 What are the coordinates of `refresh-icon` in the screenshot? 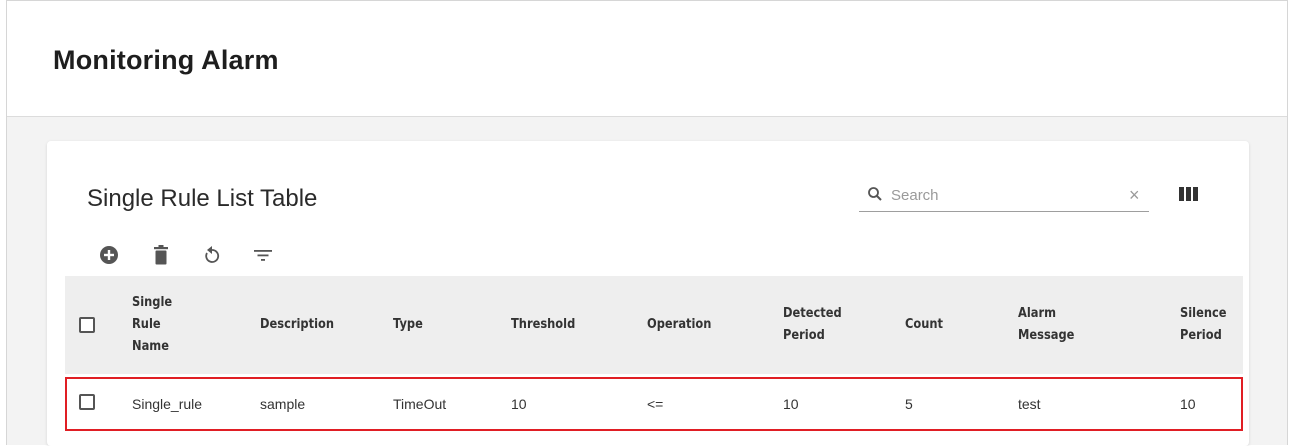 It's located at (212, 254).